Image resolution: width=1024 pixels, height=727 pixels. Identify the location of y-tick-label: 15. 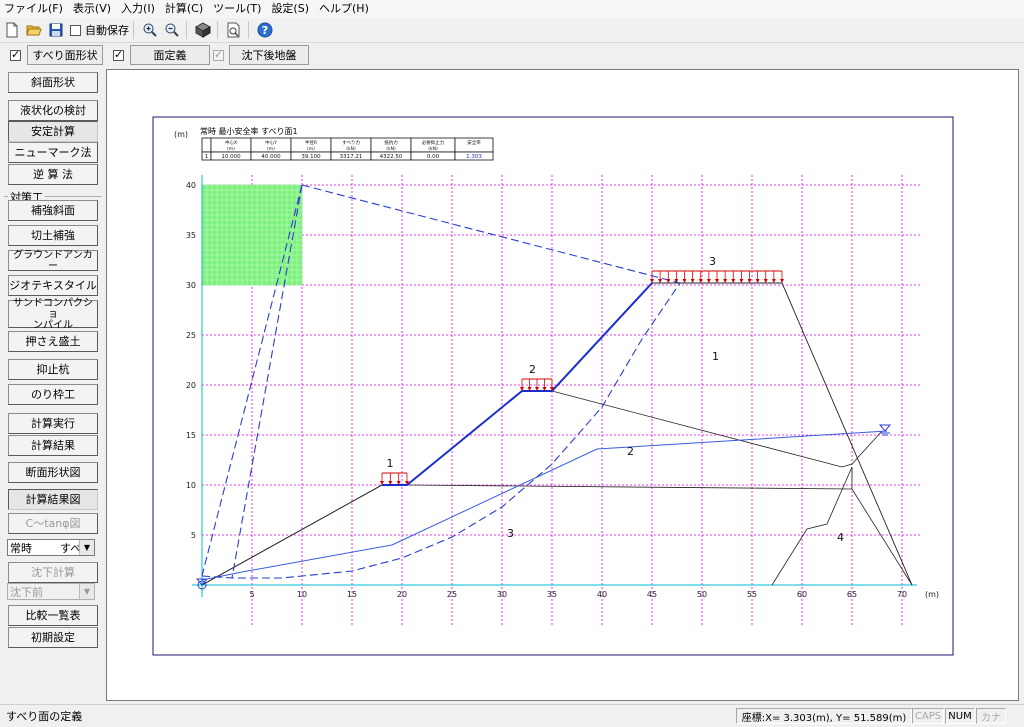
(191, 435).